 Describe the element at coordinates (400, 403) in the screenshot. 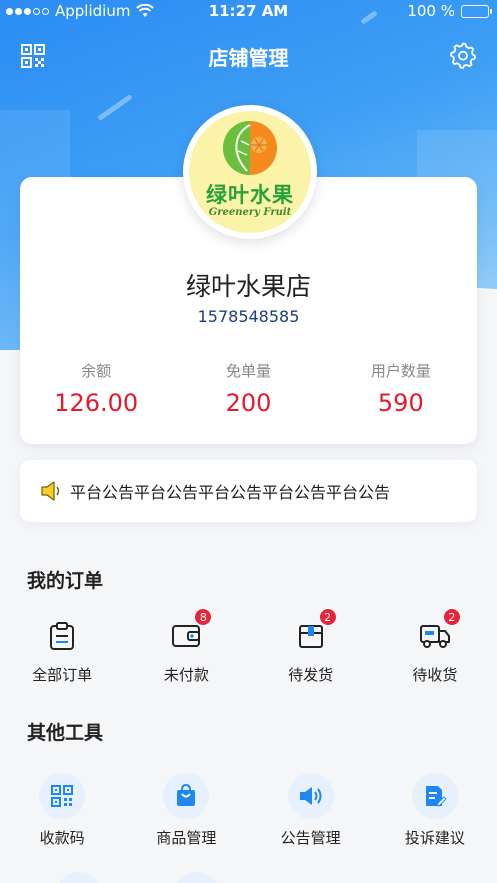

I see `stat-value: 590` at that location.